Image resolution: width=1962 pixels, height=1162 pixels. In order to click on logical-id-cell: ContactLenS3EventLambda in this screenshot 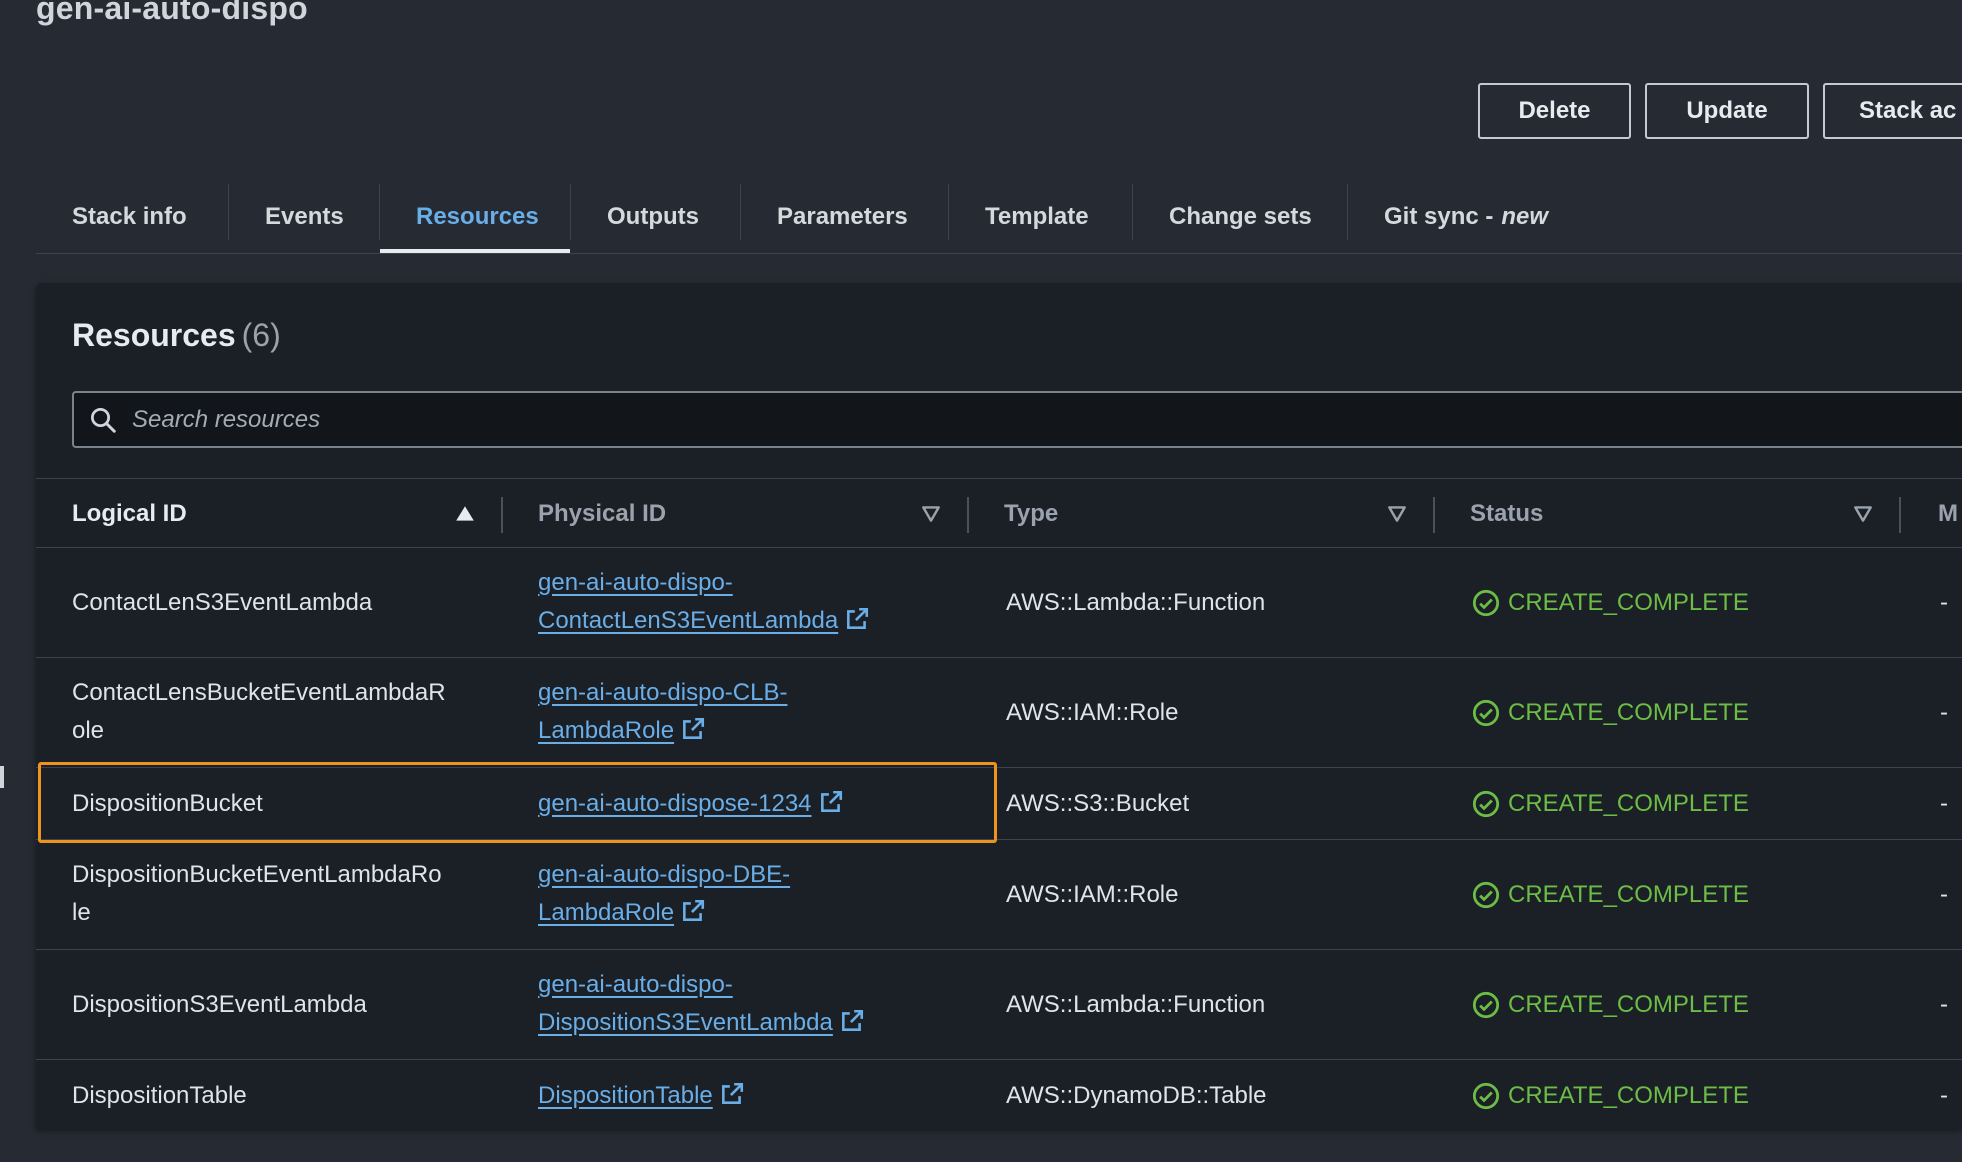, I will do `click(222, 602)`.